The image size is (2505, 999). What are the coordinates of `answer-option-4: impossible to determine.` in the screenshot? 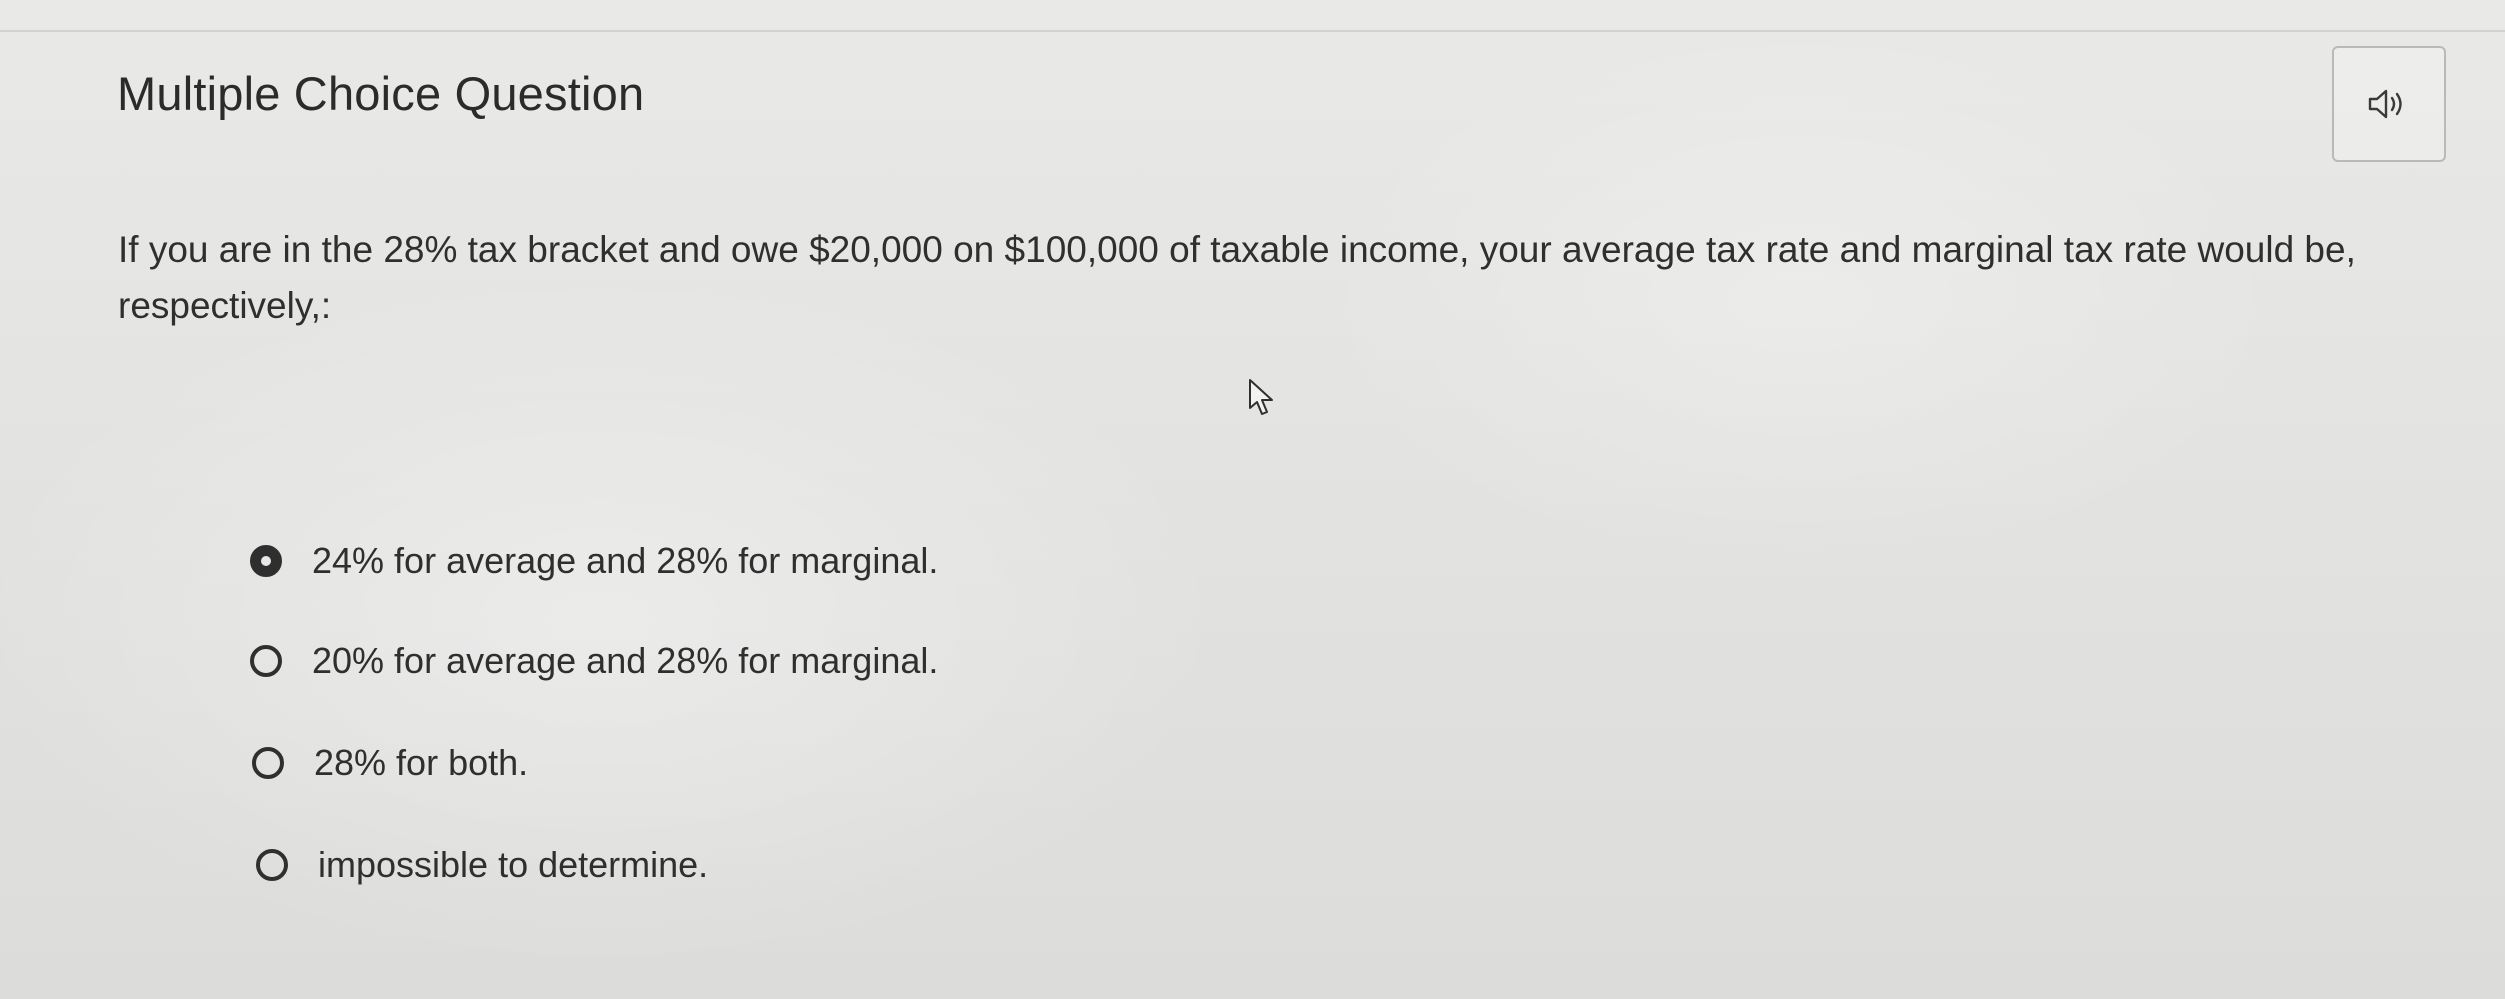 It's located at (482, 865).